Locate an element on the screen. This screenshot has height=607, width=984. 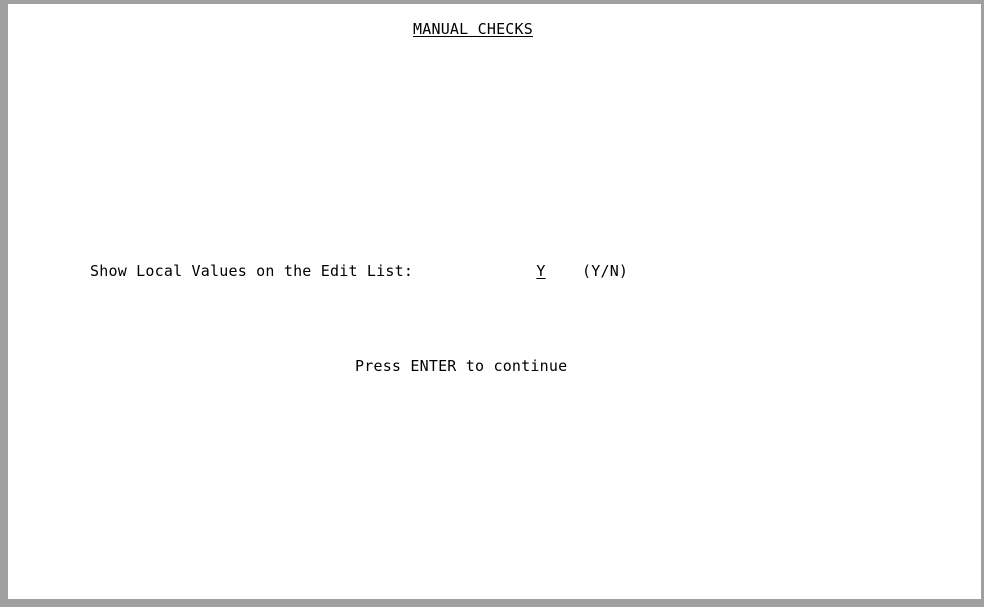
show-local-values-input: Y is located at coordinates (541, 271).